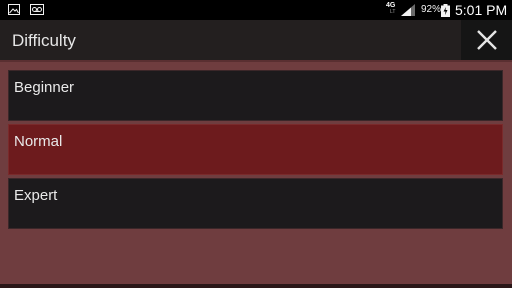 The height and width of the screenshot is (288, 512). What do you see at coordinates (256, 286) in the screenshot?
I see `dialog-bottom-edge` at bounding box center [256, 286].